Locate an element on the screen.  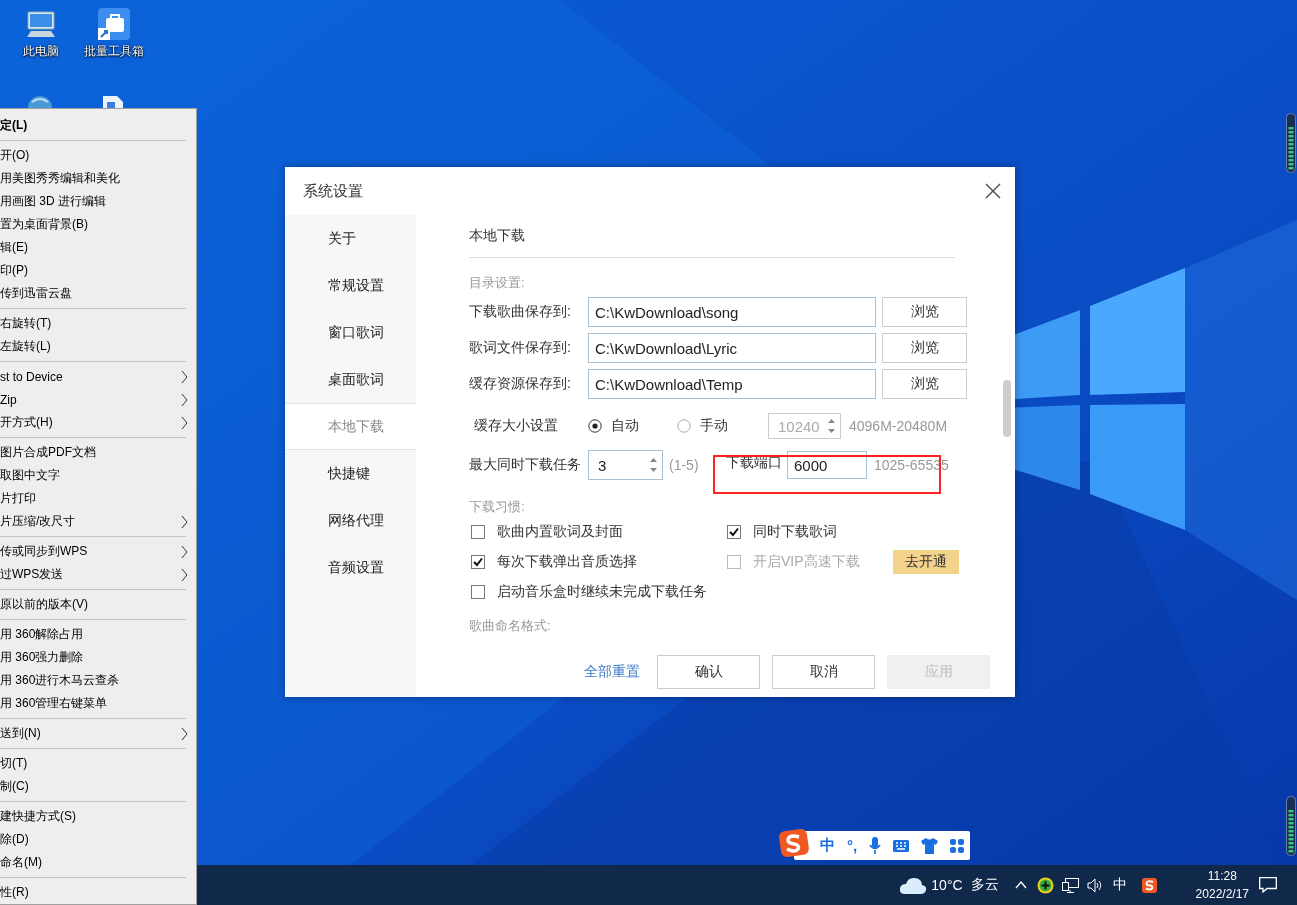
desktop-icon-label: 此电脑 is located at coordinates (41, 51).